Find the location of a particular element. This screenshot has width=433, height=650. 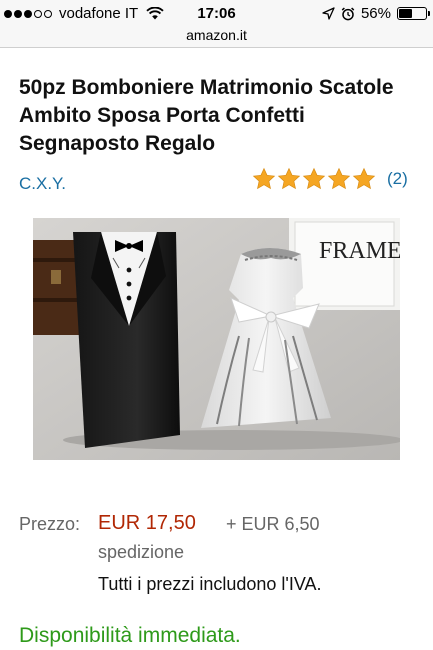

battery-percent: 56% is located at coordinates (375, 13).